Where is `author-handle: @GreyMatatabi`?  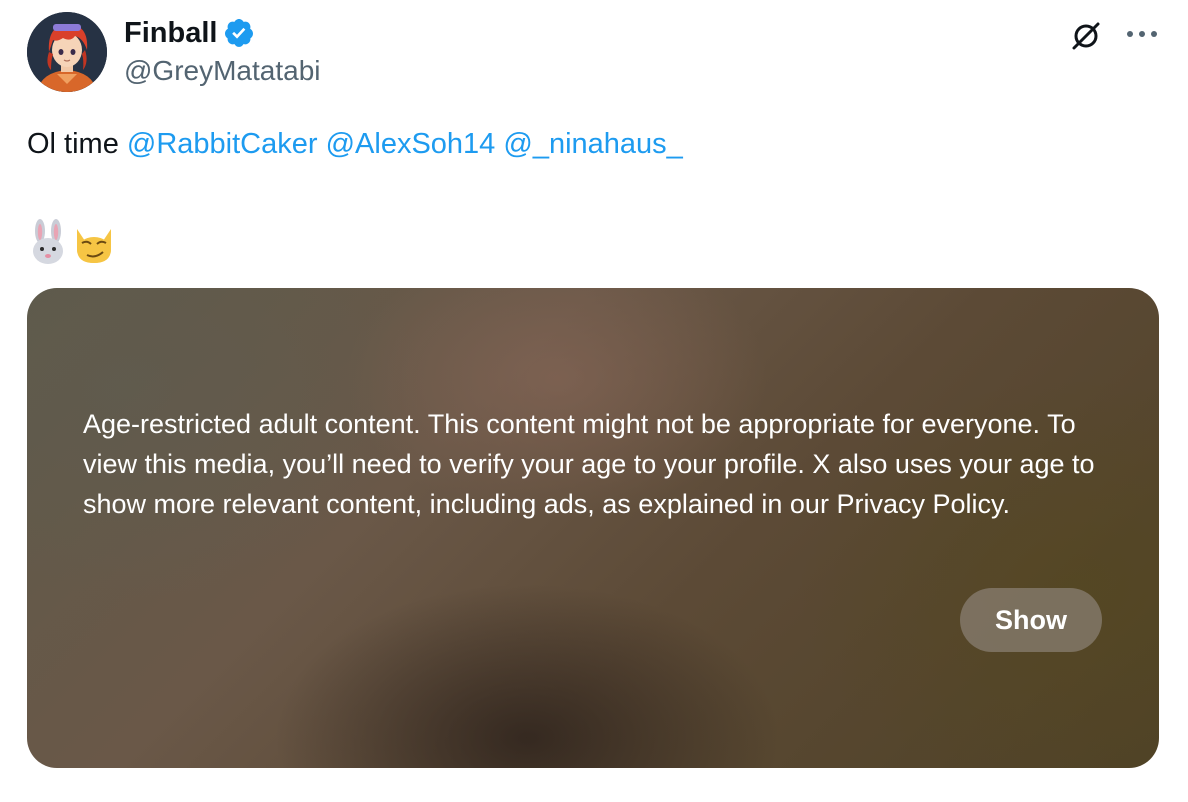 author-handle: @GreyMatatabi is located at coordinates (222, 71).